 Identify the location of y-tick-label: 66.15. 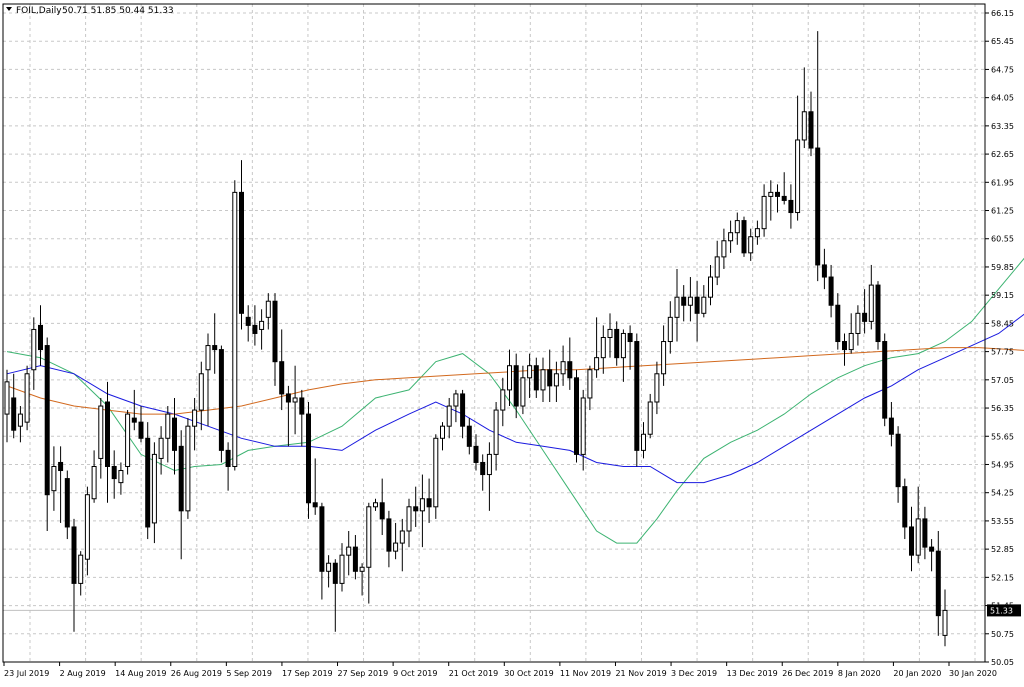
(1002, 13).